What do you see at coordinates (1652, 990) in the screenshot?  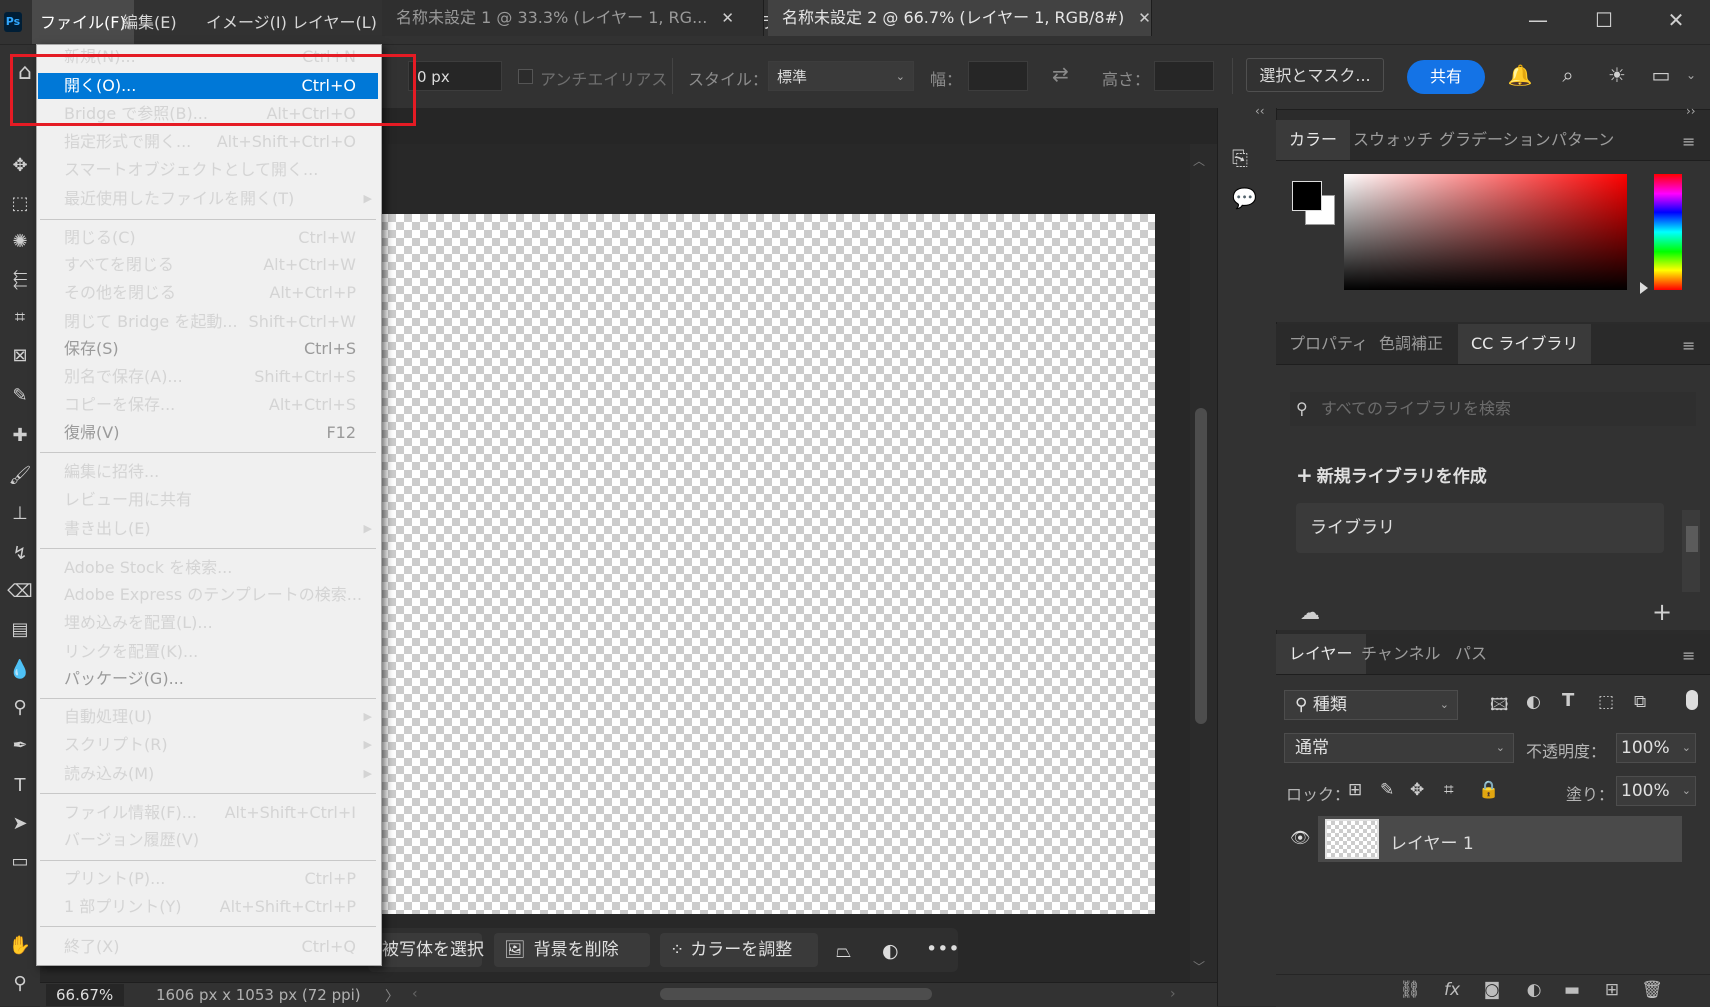 I see `trash-icon: 🗑` at bounding box center [1652, 990].